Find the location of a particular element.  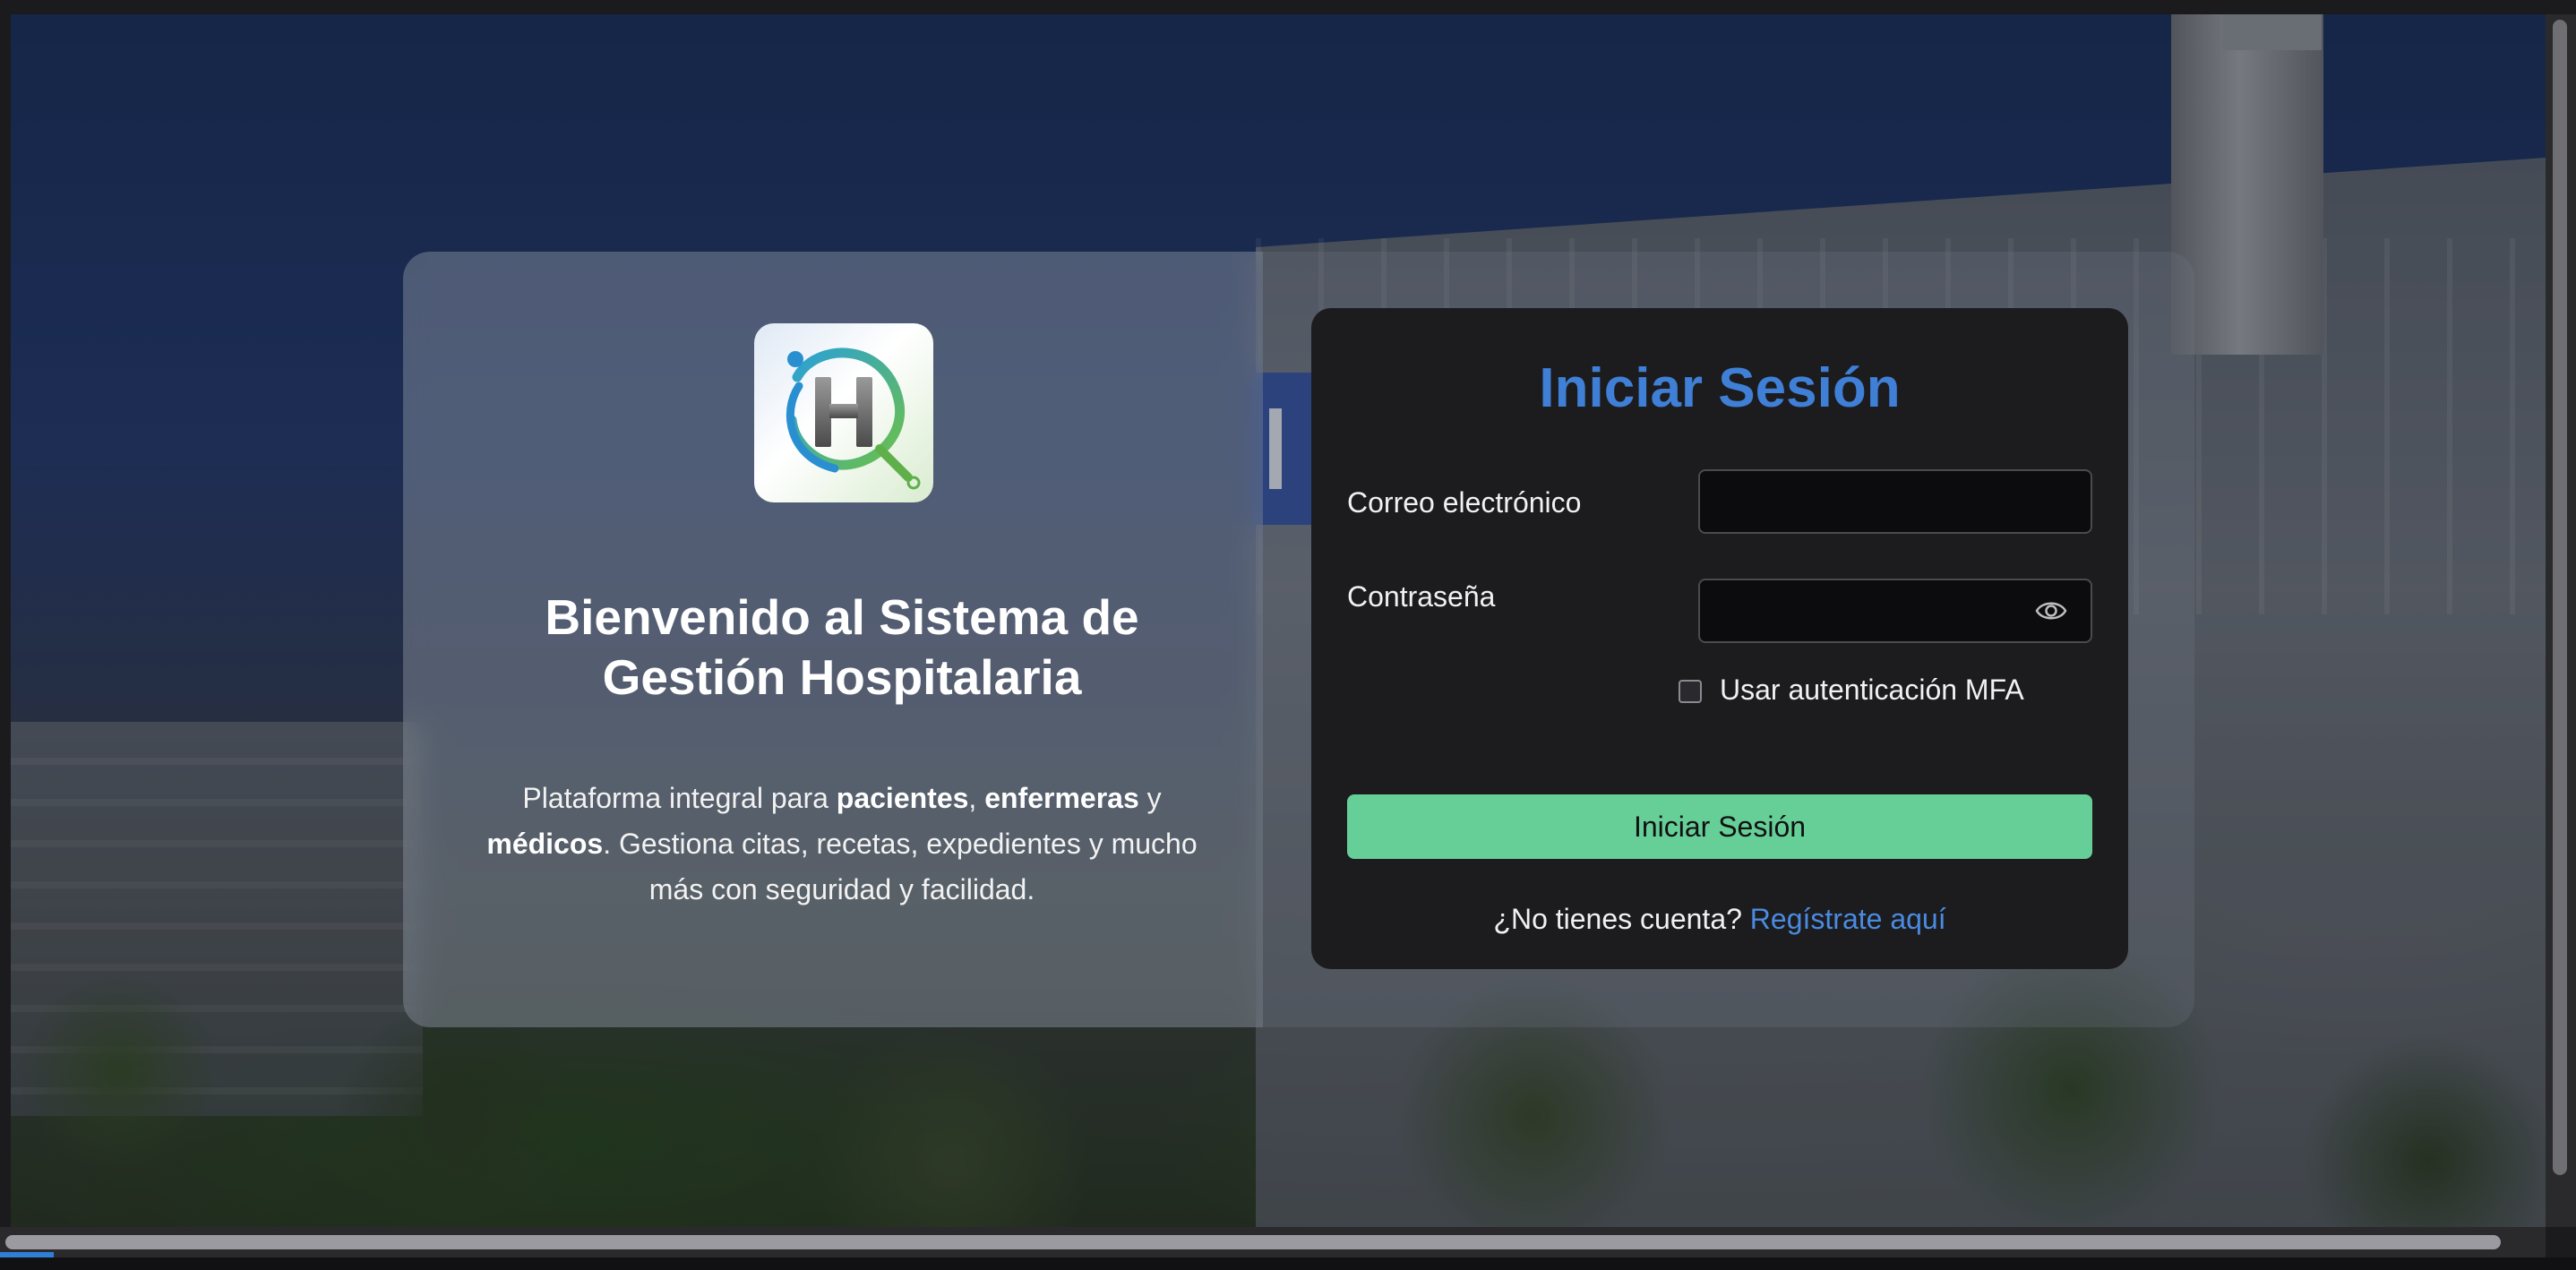

window-bottom-accent is located at coordinates (27, 1254).